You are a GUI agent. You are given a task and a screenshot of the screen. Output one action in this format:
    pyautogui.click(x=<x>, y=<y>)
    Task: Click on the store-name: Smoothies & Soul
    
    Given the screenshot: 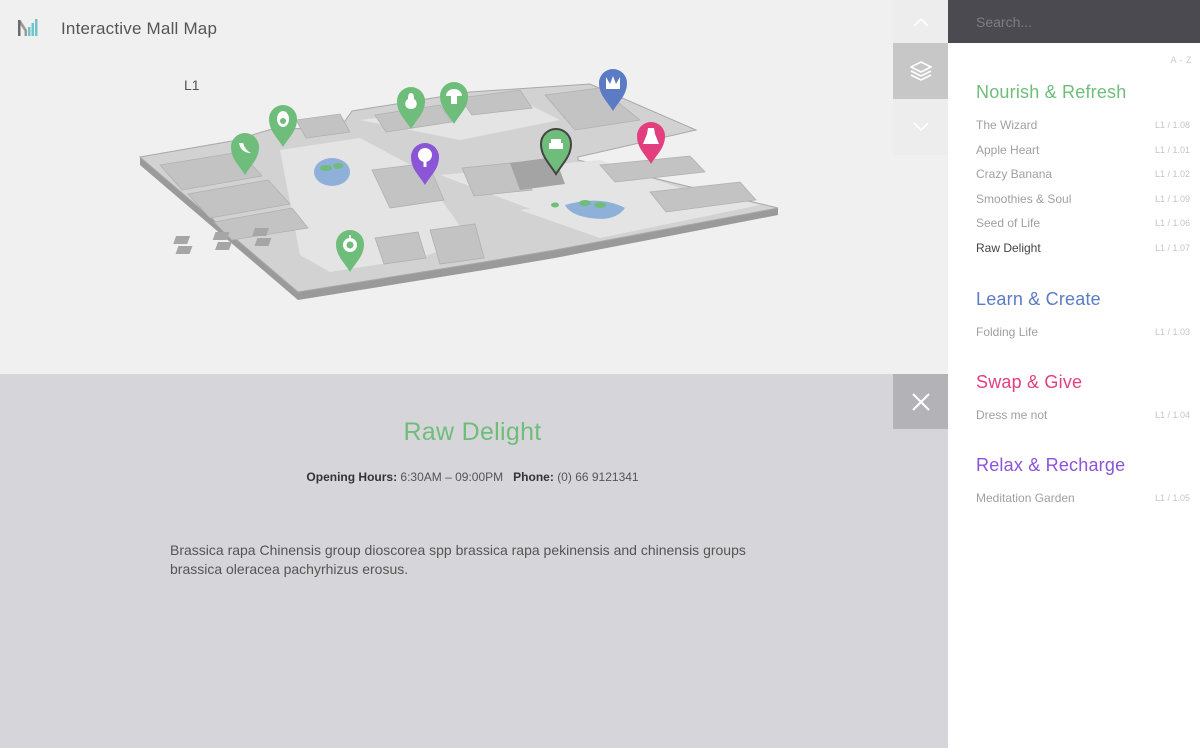 What is the action you would take?
    pyautogui.click(x=1024, y=198)
    